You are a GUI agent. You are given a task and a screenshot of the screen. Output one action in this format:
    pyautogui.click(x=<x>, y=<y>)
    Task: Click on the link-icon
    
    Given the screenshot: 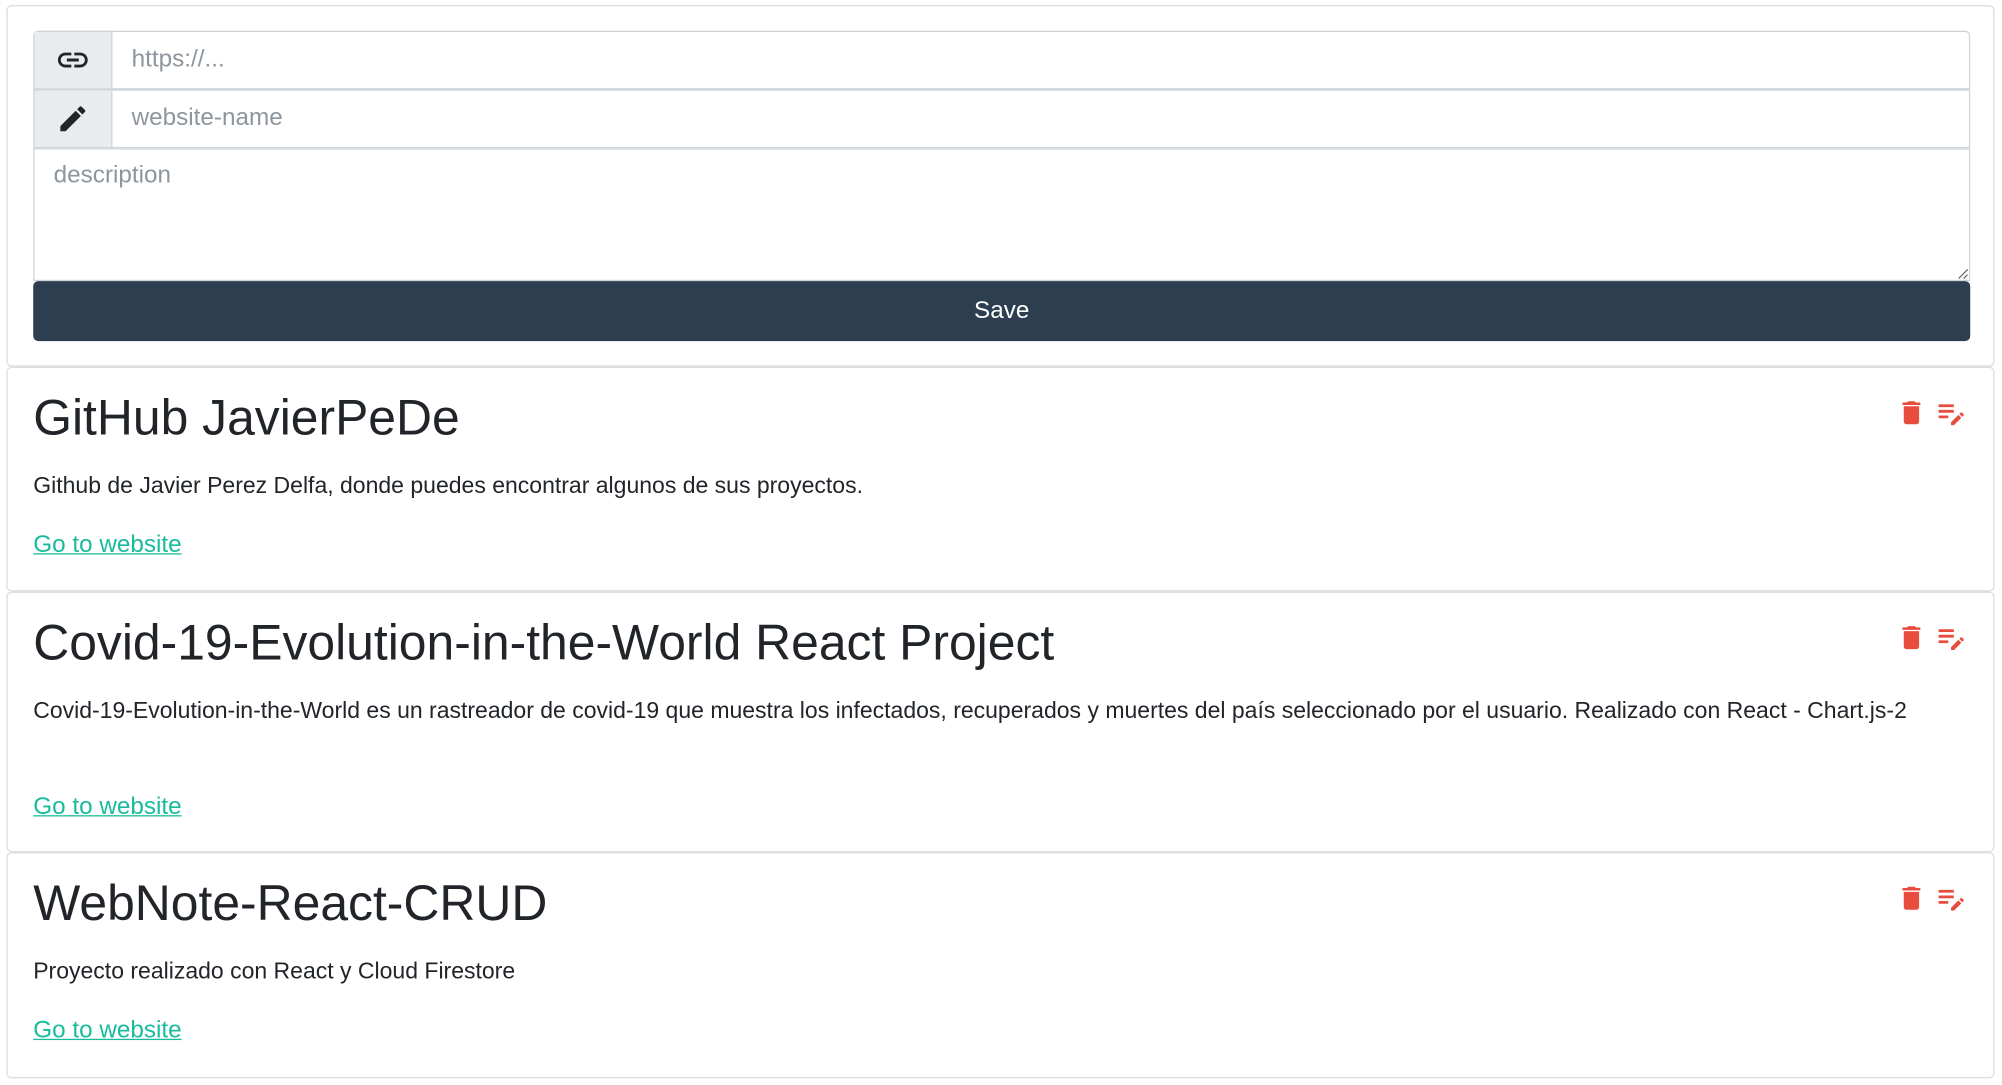 What is the action you would take?
    pyautogui.click(x=73, y=60)
    